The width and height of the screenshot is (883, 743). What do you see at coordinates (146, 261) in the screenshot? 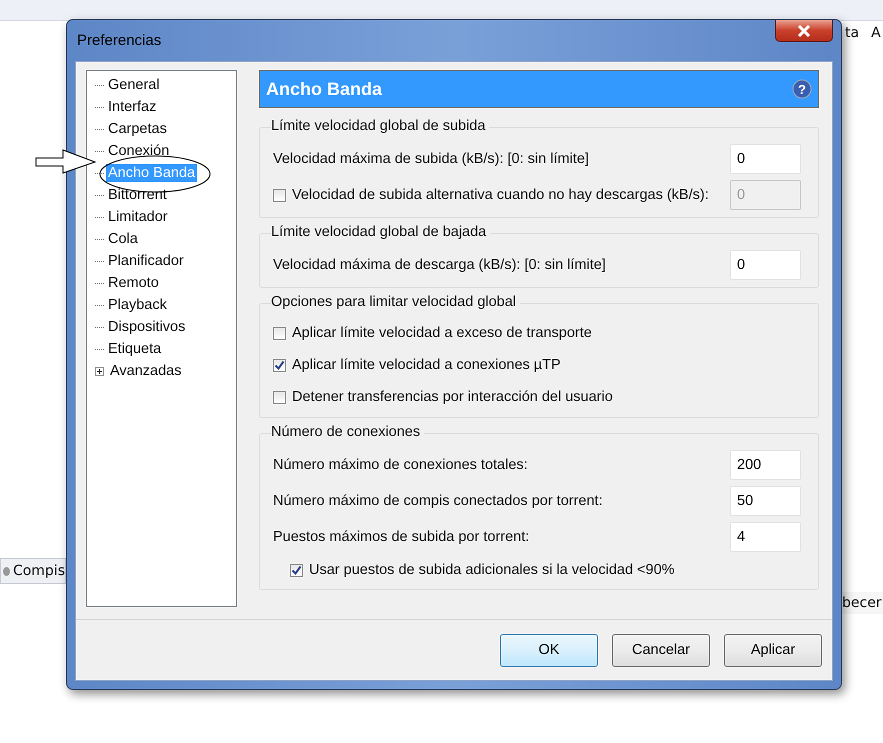
I see `tree-item: Planificador` at bounding box center [146, 261].